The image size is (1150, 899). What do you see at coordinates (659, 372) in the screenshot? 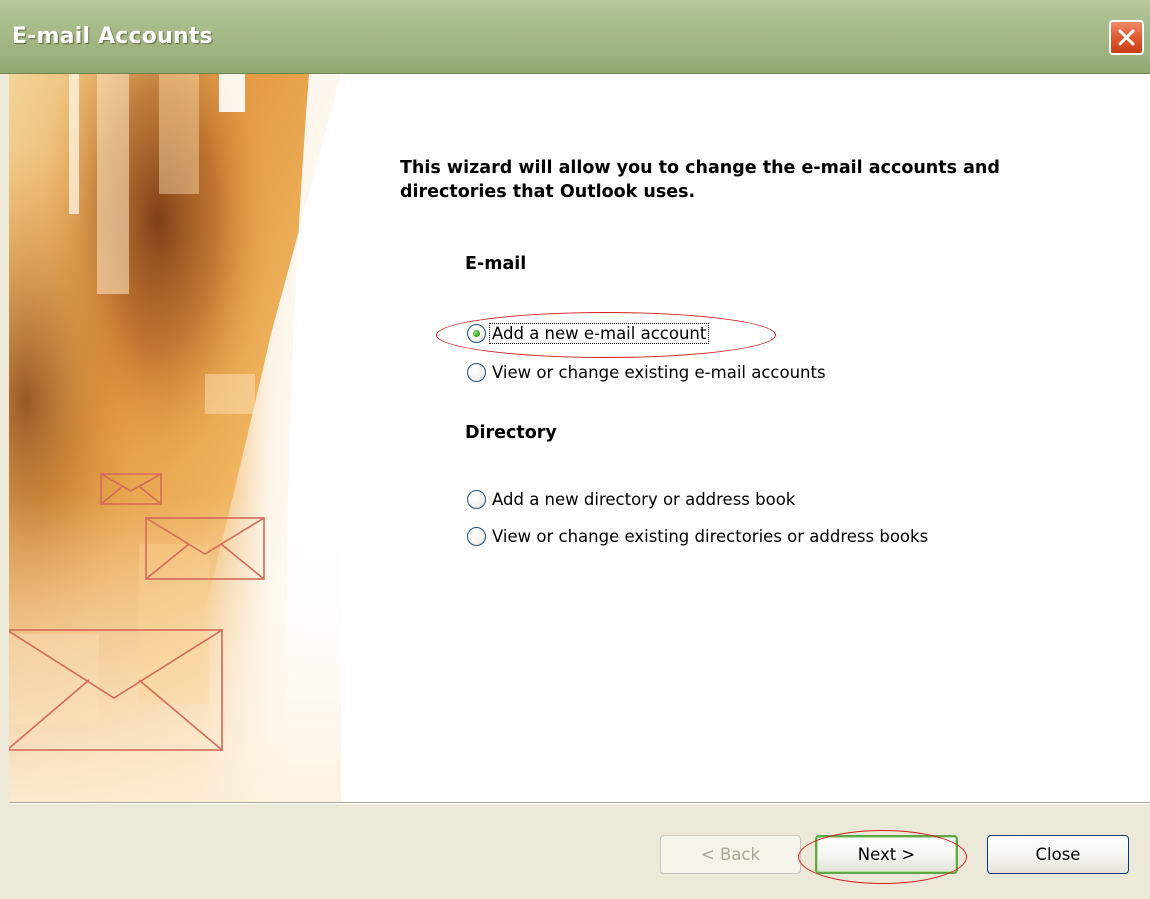
I see `radio-label-view-email-accounts: View or change existing e-mail accounts` at bounding box center [659, 372].